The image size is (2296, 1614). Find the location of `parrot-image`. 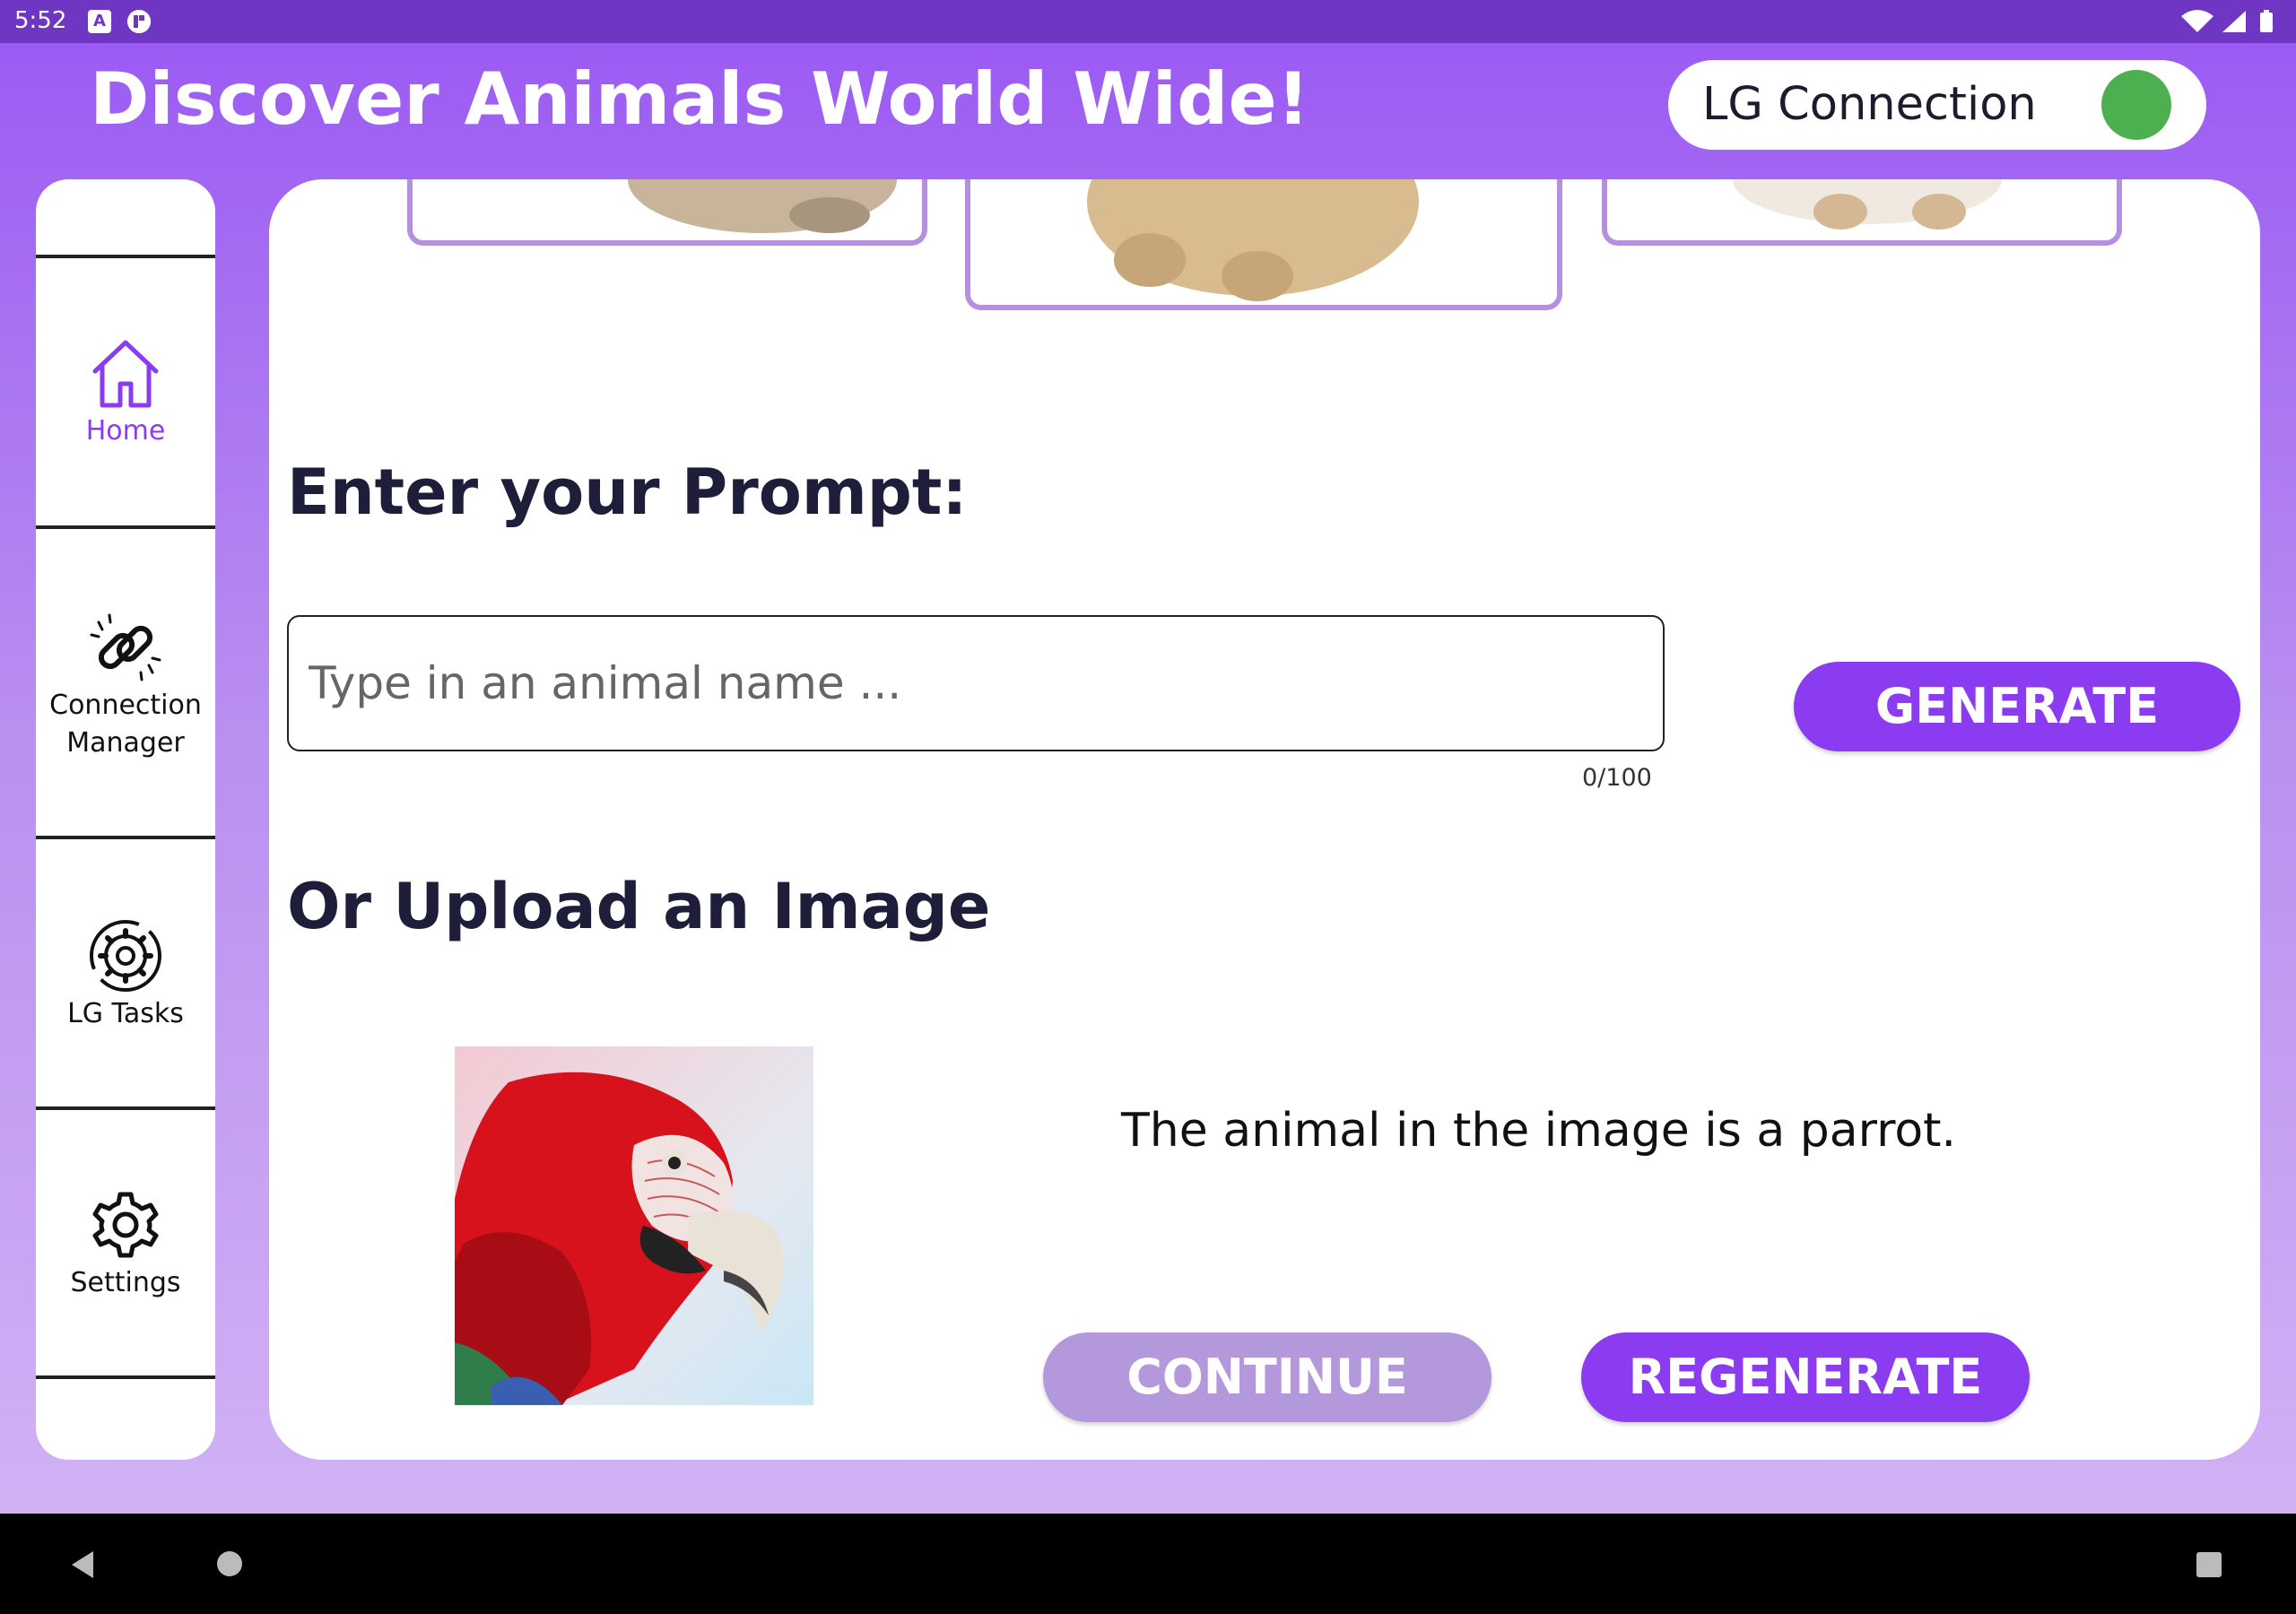

parrot-image is located at coordinates (634, 1225).